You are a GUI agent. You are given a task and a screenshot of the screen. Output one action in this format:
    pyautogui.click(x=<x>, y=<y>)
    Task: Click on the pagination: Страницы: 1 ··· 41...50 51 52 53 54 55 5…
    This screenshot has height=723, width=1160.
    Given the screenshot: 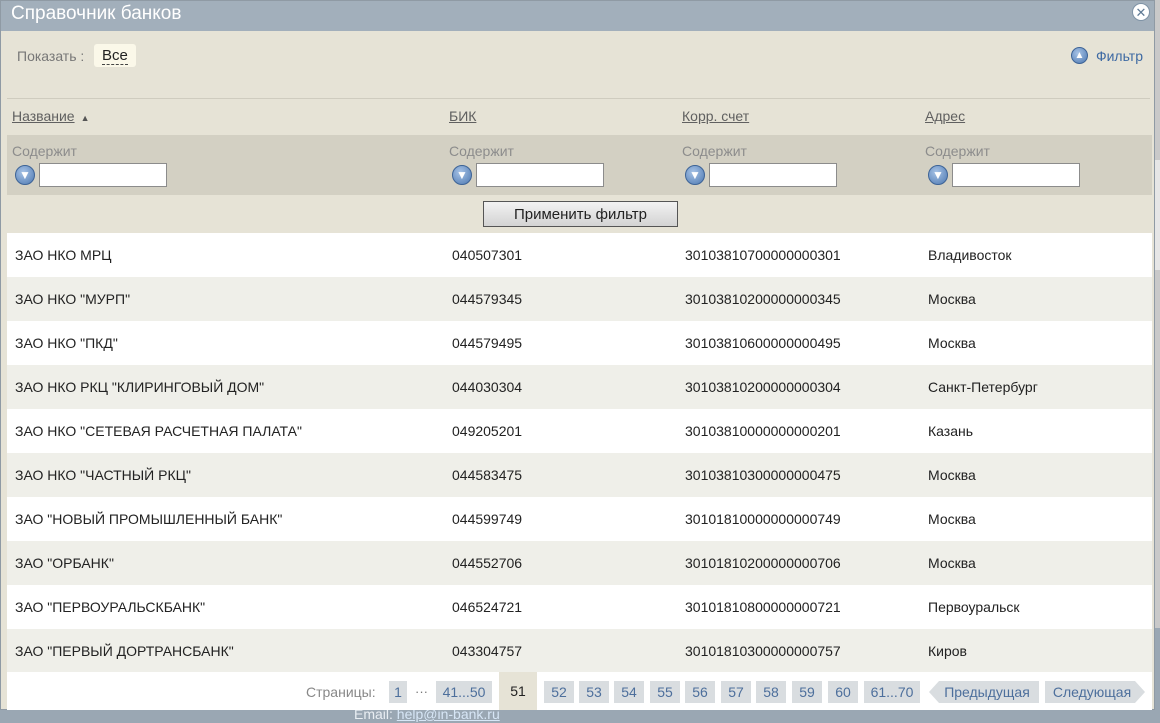 What is the action you would take?
    pyautogui.click(x=579, y=691)
    